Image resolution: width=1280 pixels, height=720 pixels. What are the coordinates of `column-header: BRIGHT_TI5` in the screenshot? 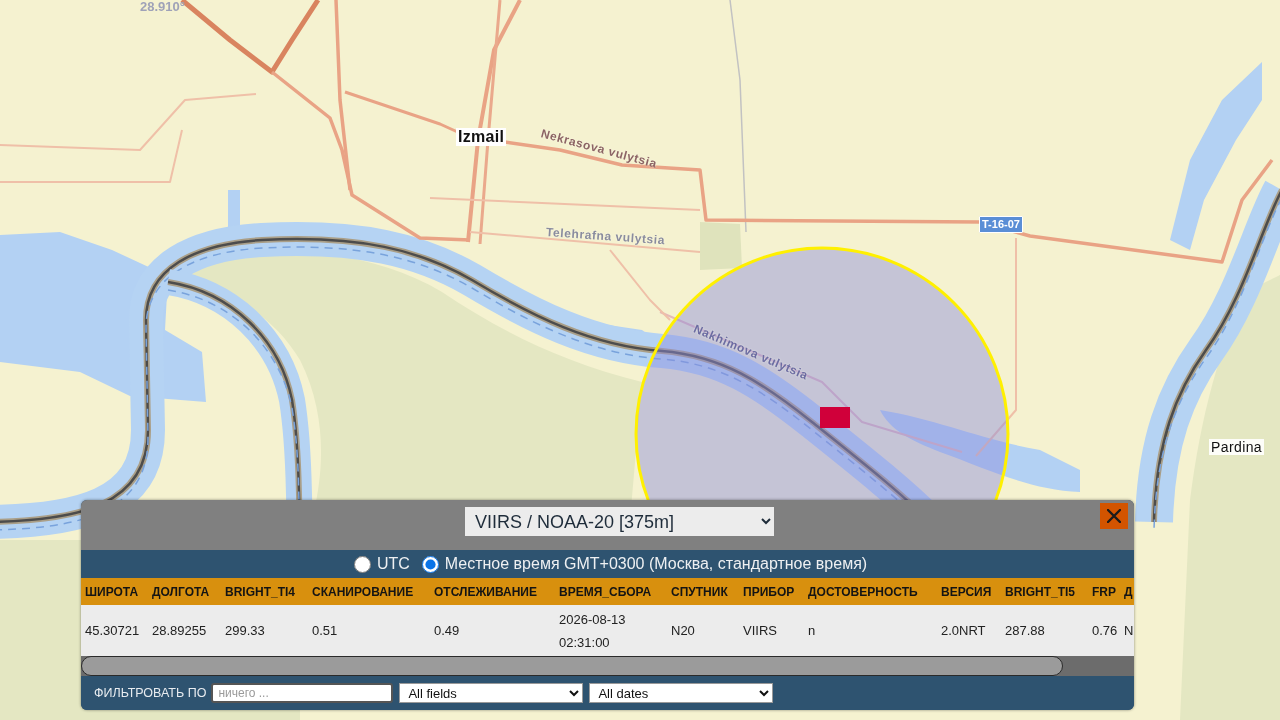 It's located at (1040, 592).